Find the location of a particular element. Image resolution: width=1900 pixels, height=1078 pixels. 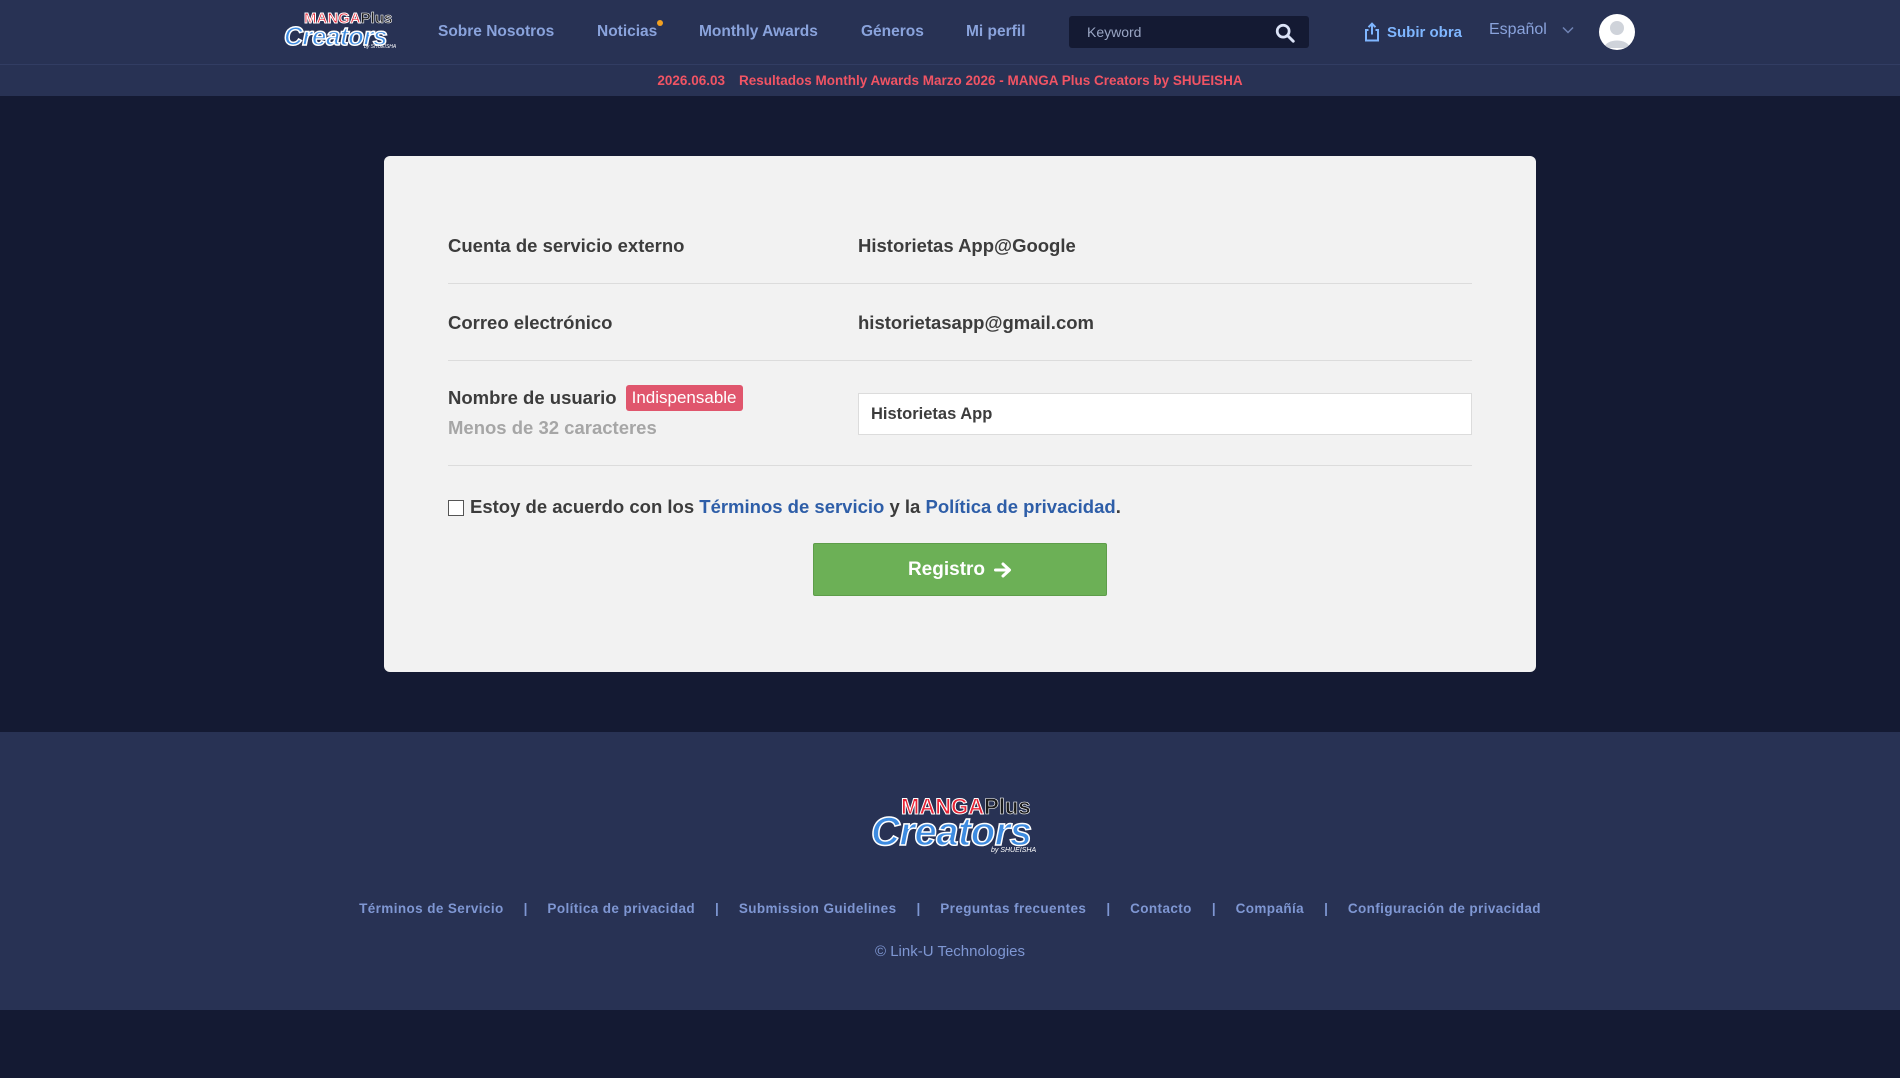

username-hint: Menos de 32 caracteres is located at coordinates (552, 427).